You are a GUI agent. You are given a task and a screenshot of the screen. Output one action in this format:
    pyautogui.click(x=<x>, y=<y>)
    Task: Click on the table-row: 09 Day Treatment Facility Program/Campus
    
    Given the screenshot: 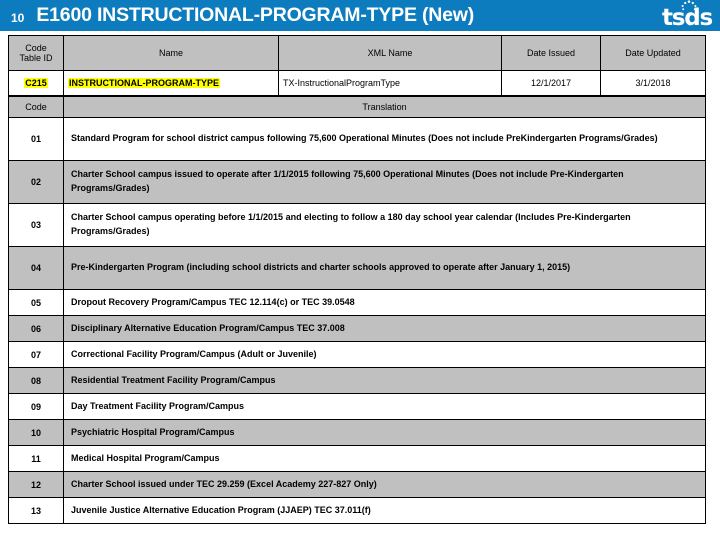 What is the action you would take?
    pyautogui.click(x=357, y=406)
    